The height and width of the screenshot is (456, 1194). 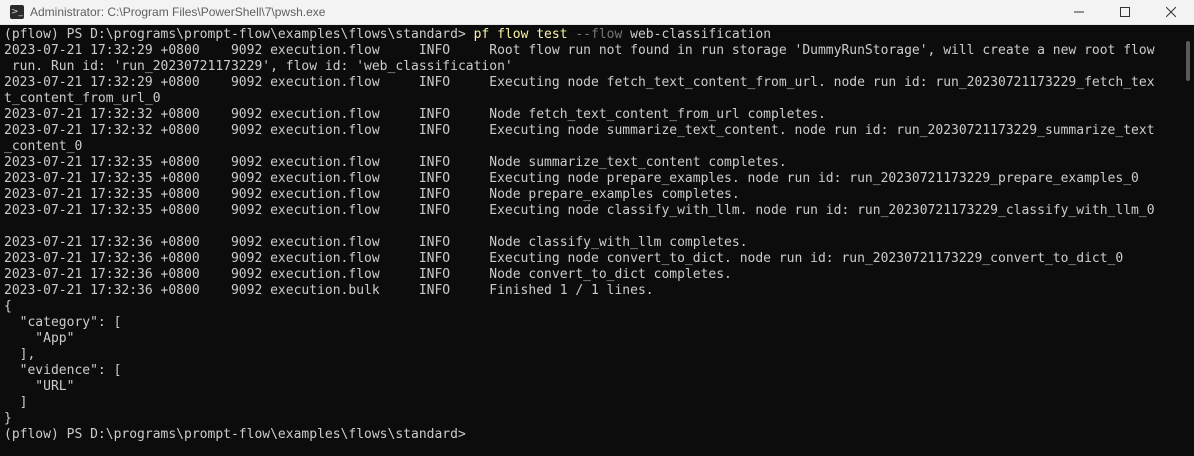 What do you see at coordinates (8, 306) in the screenshot?
I see `log-line: {` at bounding box center [8, 306].